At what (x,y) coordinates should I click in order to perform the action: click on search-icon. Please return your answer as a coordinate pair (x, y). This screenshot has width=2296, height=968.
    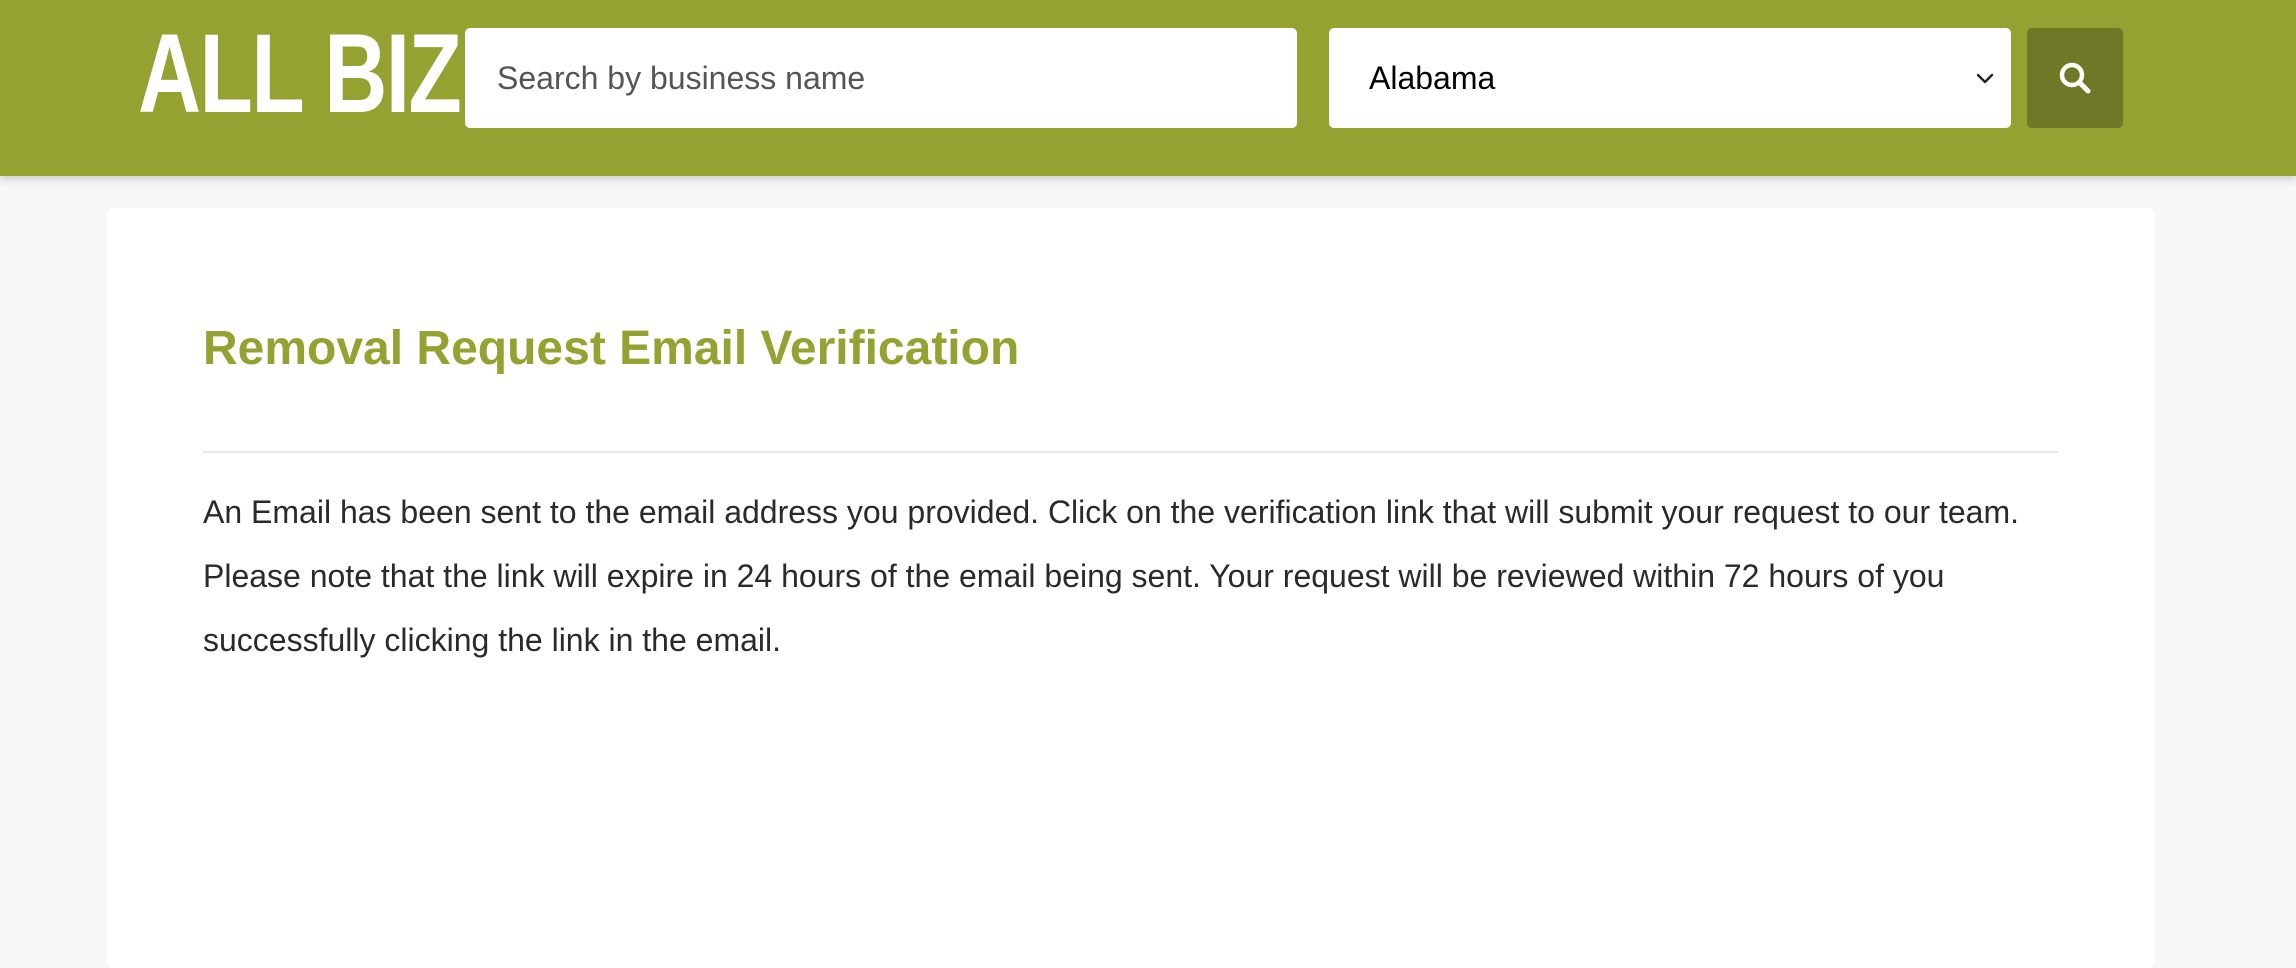
    Looking at the image, I should click on (2075, 78).